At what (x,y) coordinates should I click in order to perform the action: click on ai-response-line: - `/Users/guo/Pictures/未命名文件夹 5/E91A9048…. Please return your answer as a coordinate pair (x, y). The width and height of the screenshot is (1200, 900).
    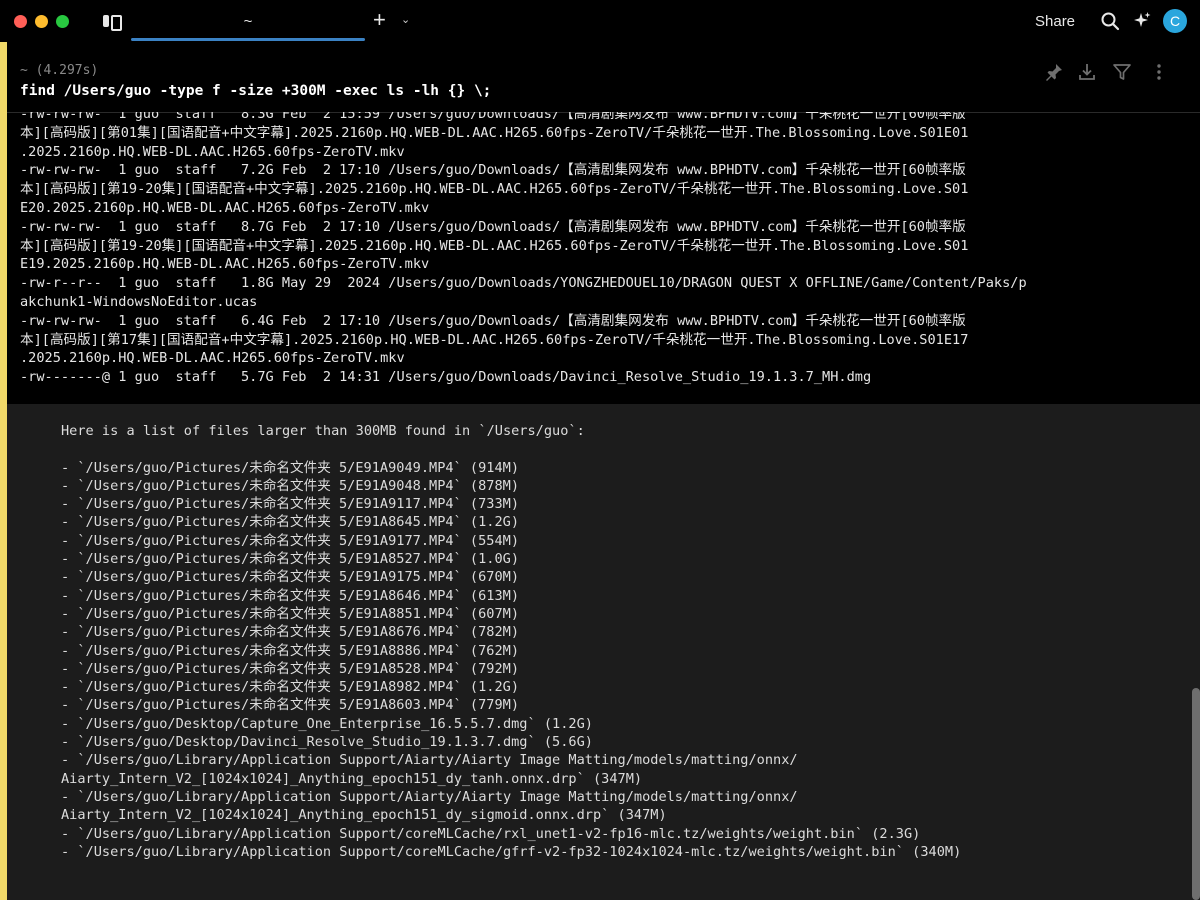
    Looking at the image, I should click on (290, 485).